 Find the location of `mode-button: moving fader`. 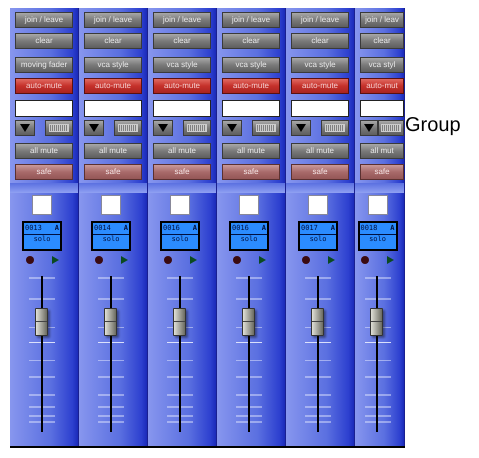

mode-button: moving fader is located at coordinates (44, 65).